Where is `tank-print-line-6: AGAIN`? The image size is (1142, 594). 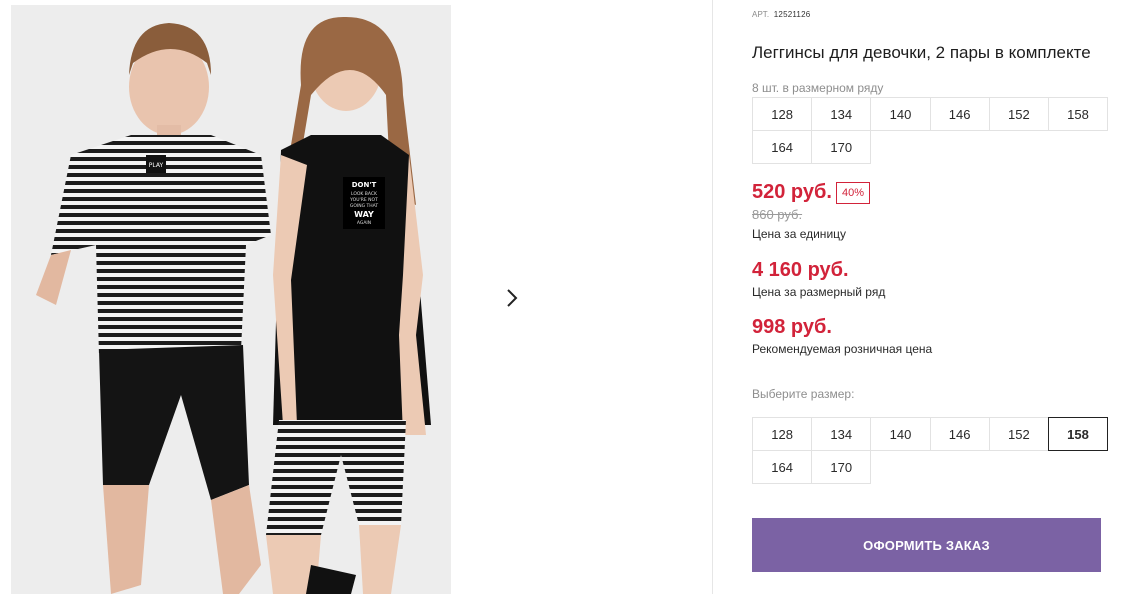
tank-print-line-6: AGAIN is located at coordinates (364, 223).